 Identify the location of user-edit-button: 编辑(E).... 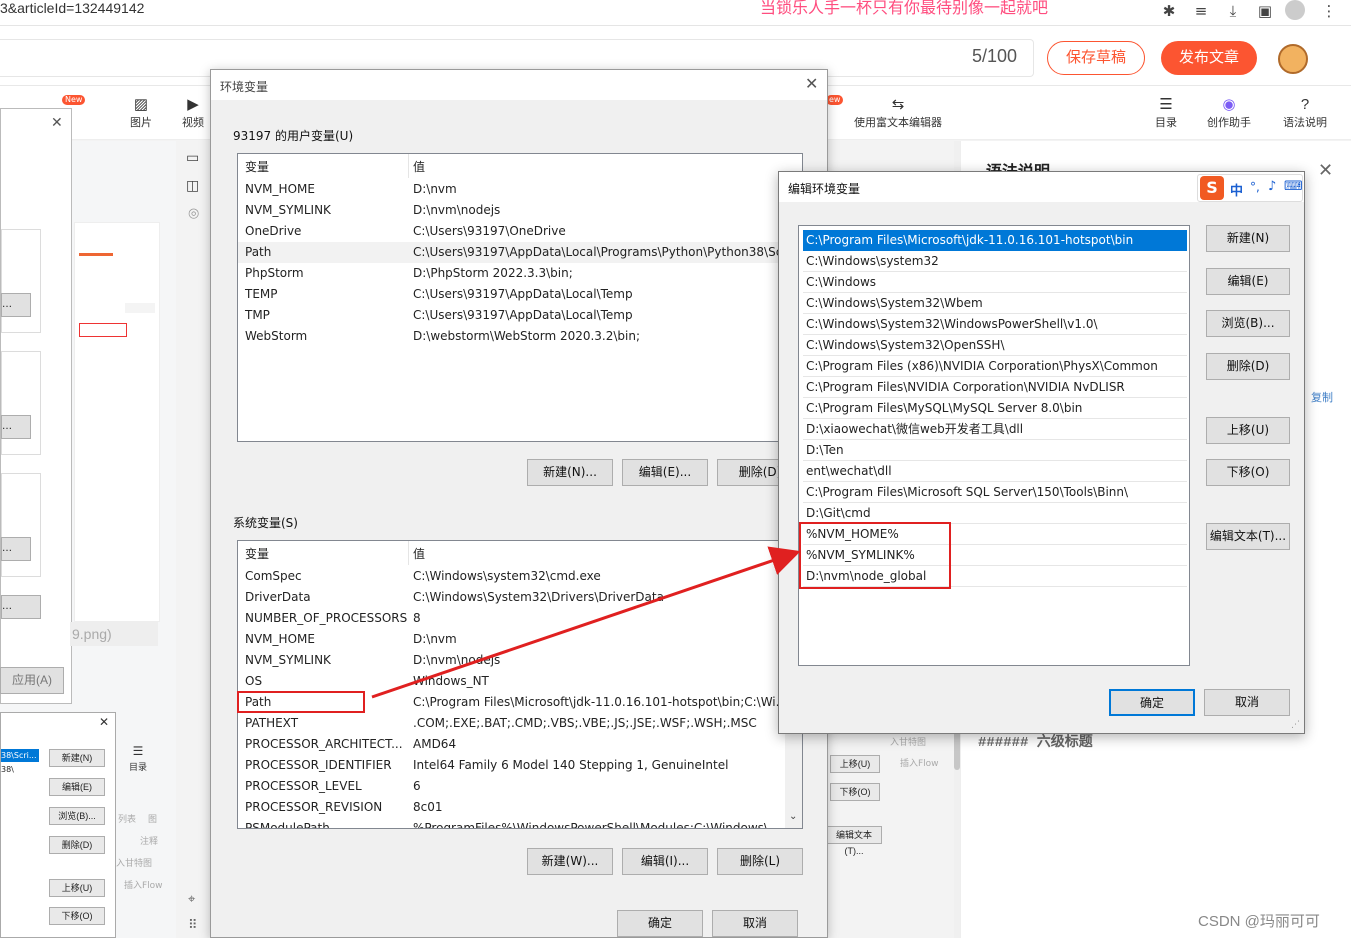
(665, 472).